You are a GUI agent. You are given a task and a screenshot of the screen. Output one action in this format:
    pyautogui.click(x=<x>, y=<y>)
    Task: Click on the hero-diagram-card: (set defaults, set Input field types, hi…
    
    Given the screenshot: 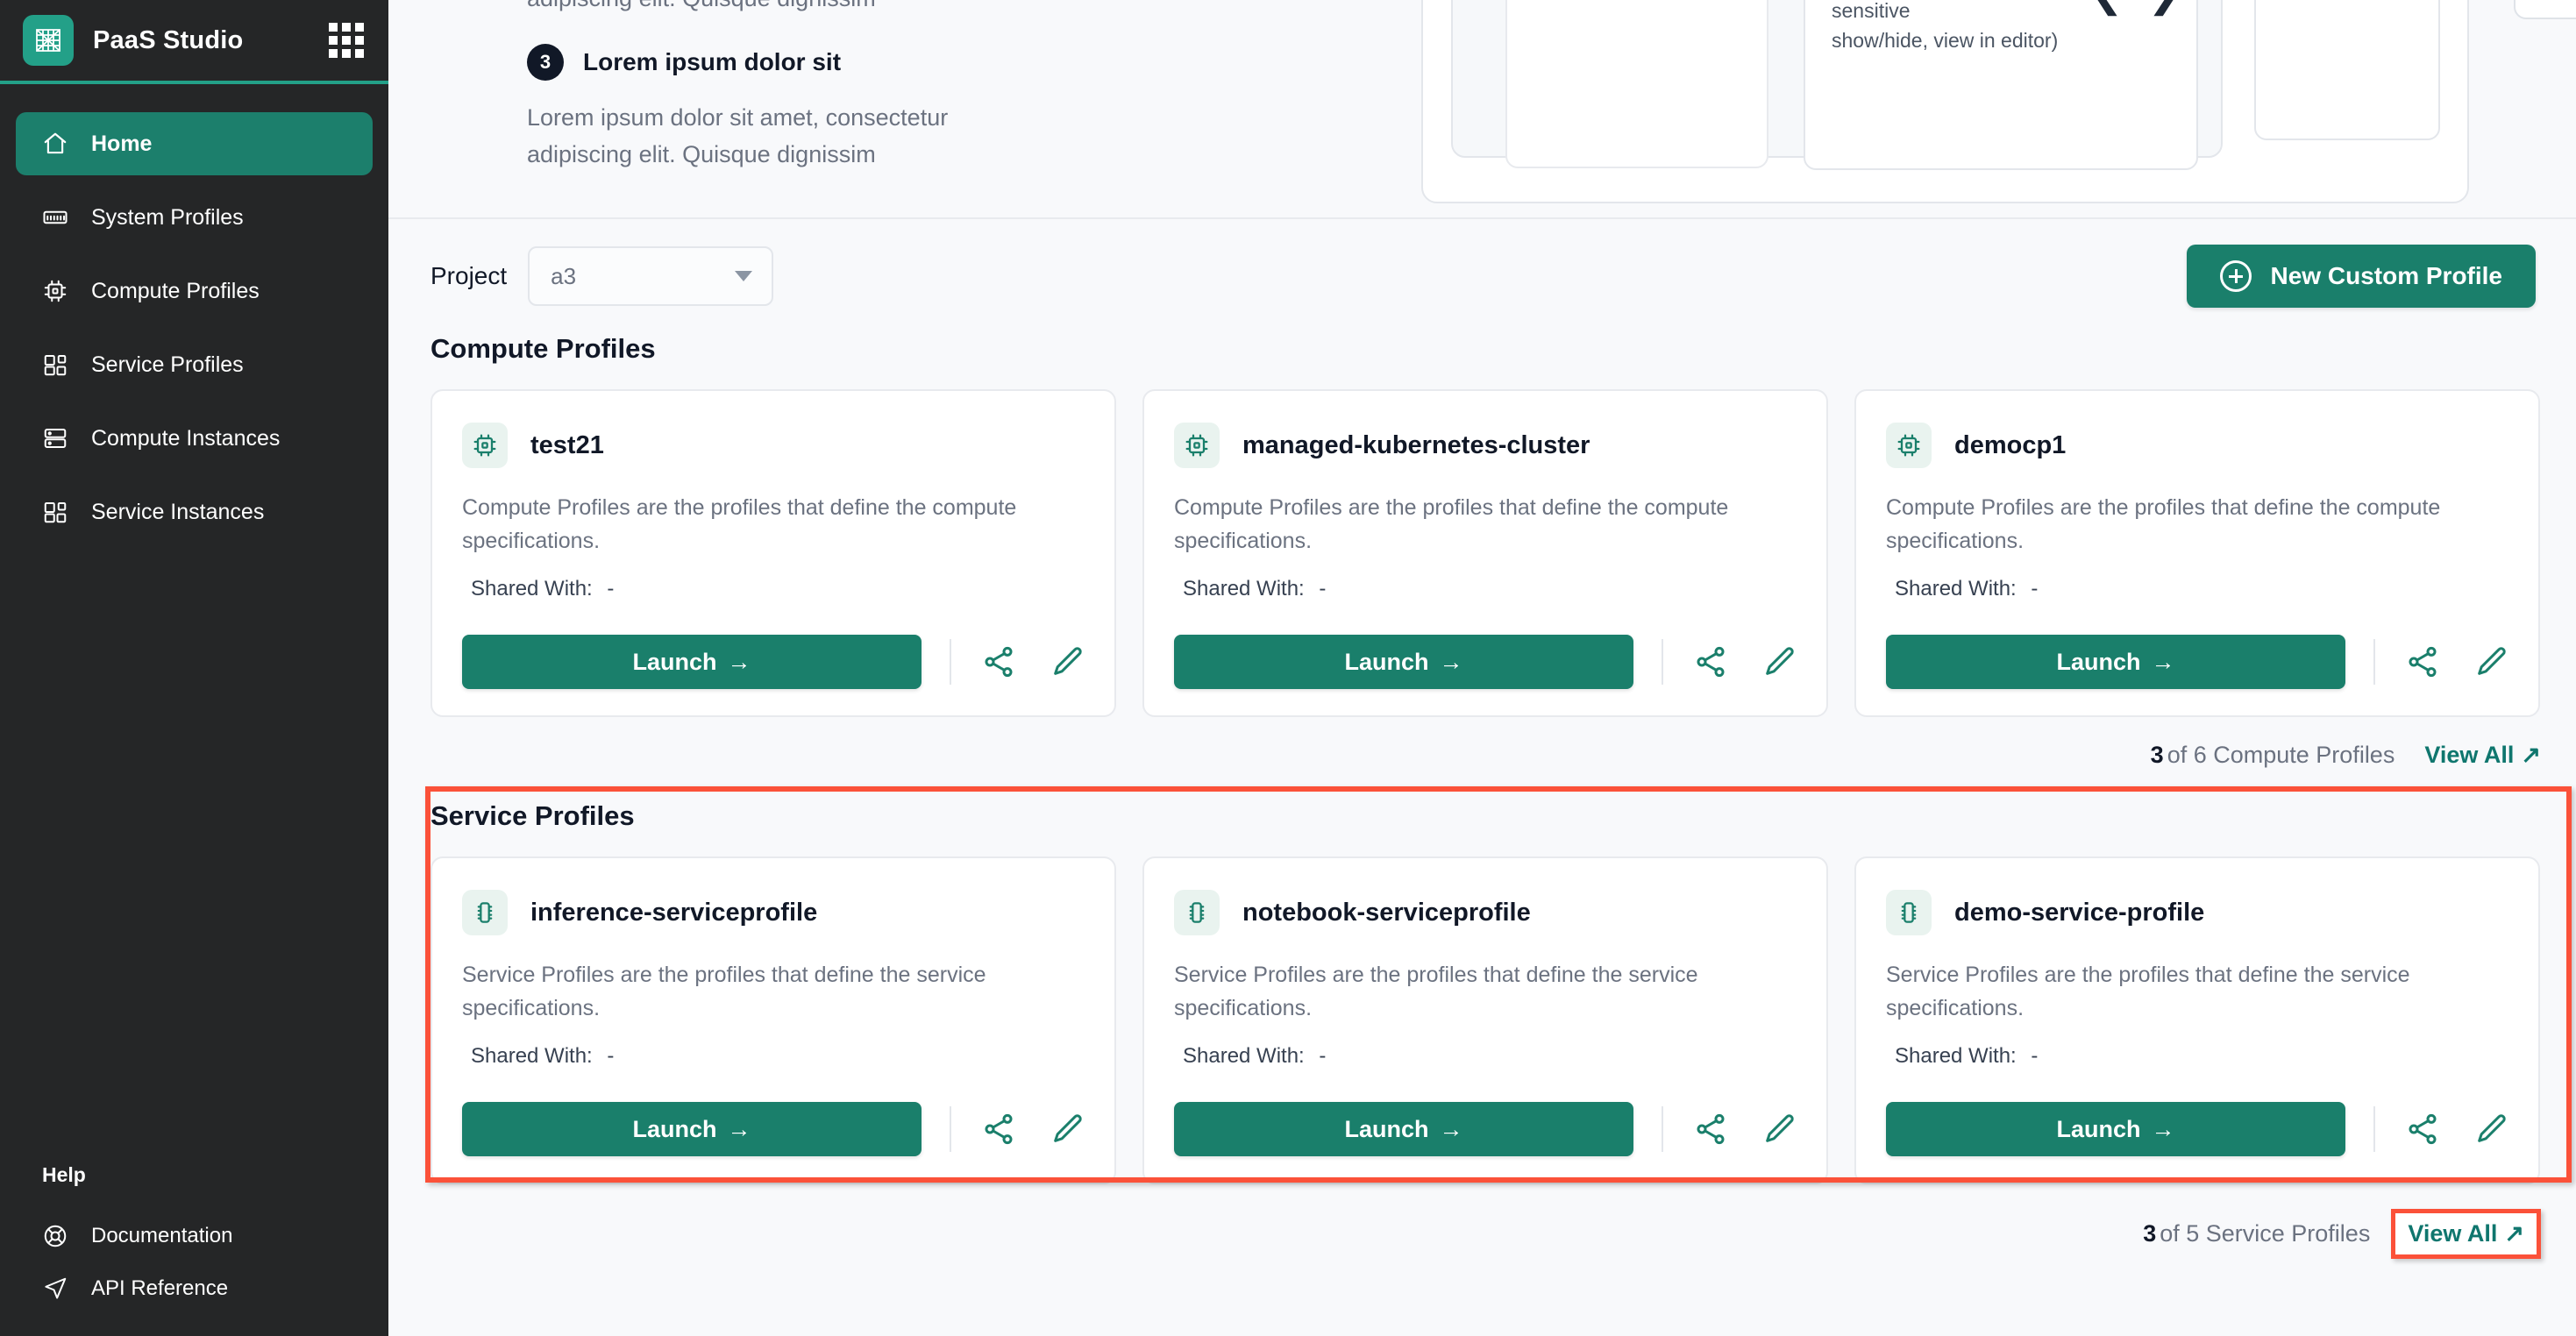 What is the action you would take?
    pyautogui.click(x=1945, y=101)
    